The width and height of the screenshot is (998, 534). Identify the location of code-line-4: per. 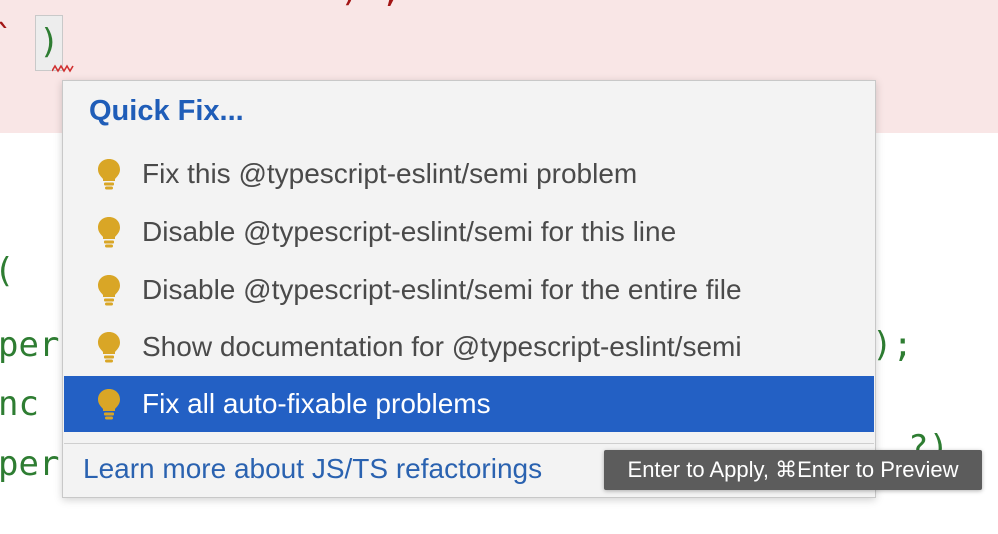
(30, 464).